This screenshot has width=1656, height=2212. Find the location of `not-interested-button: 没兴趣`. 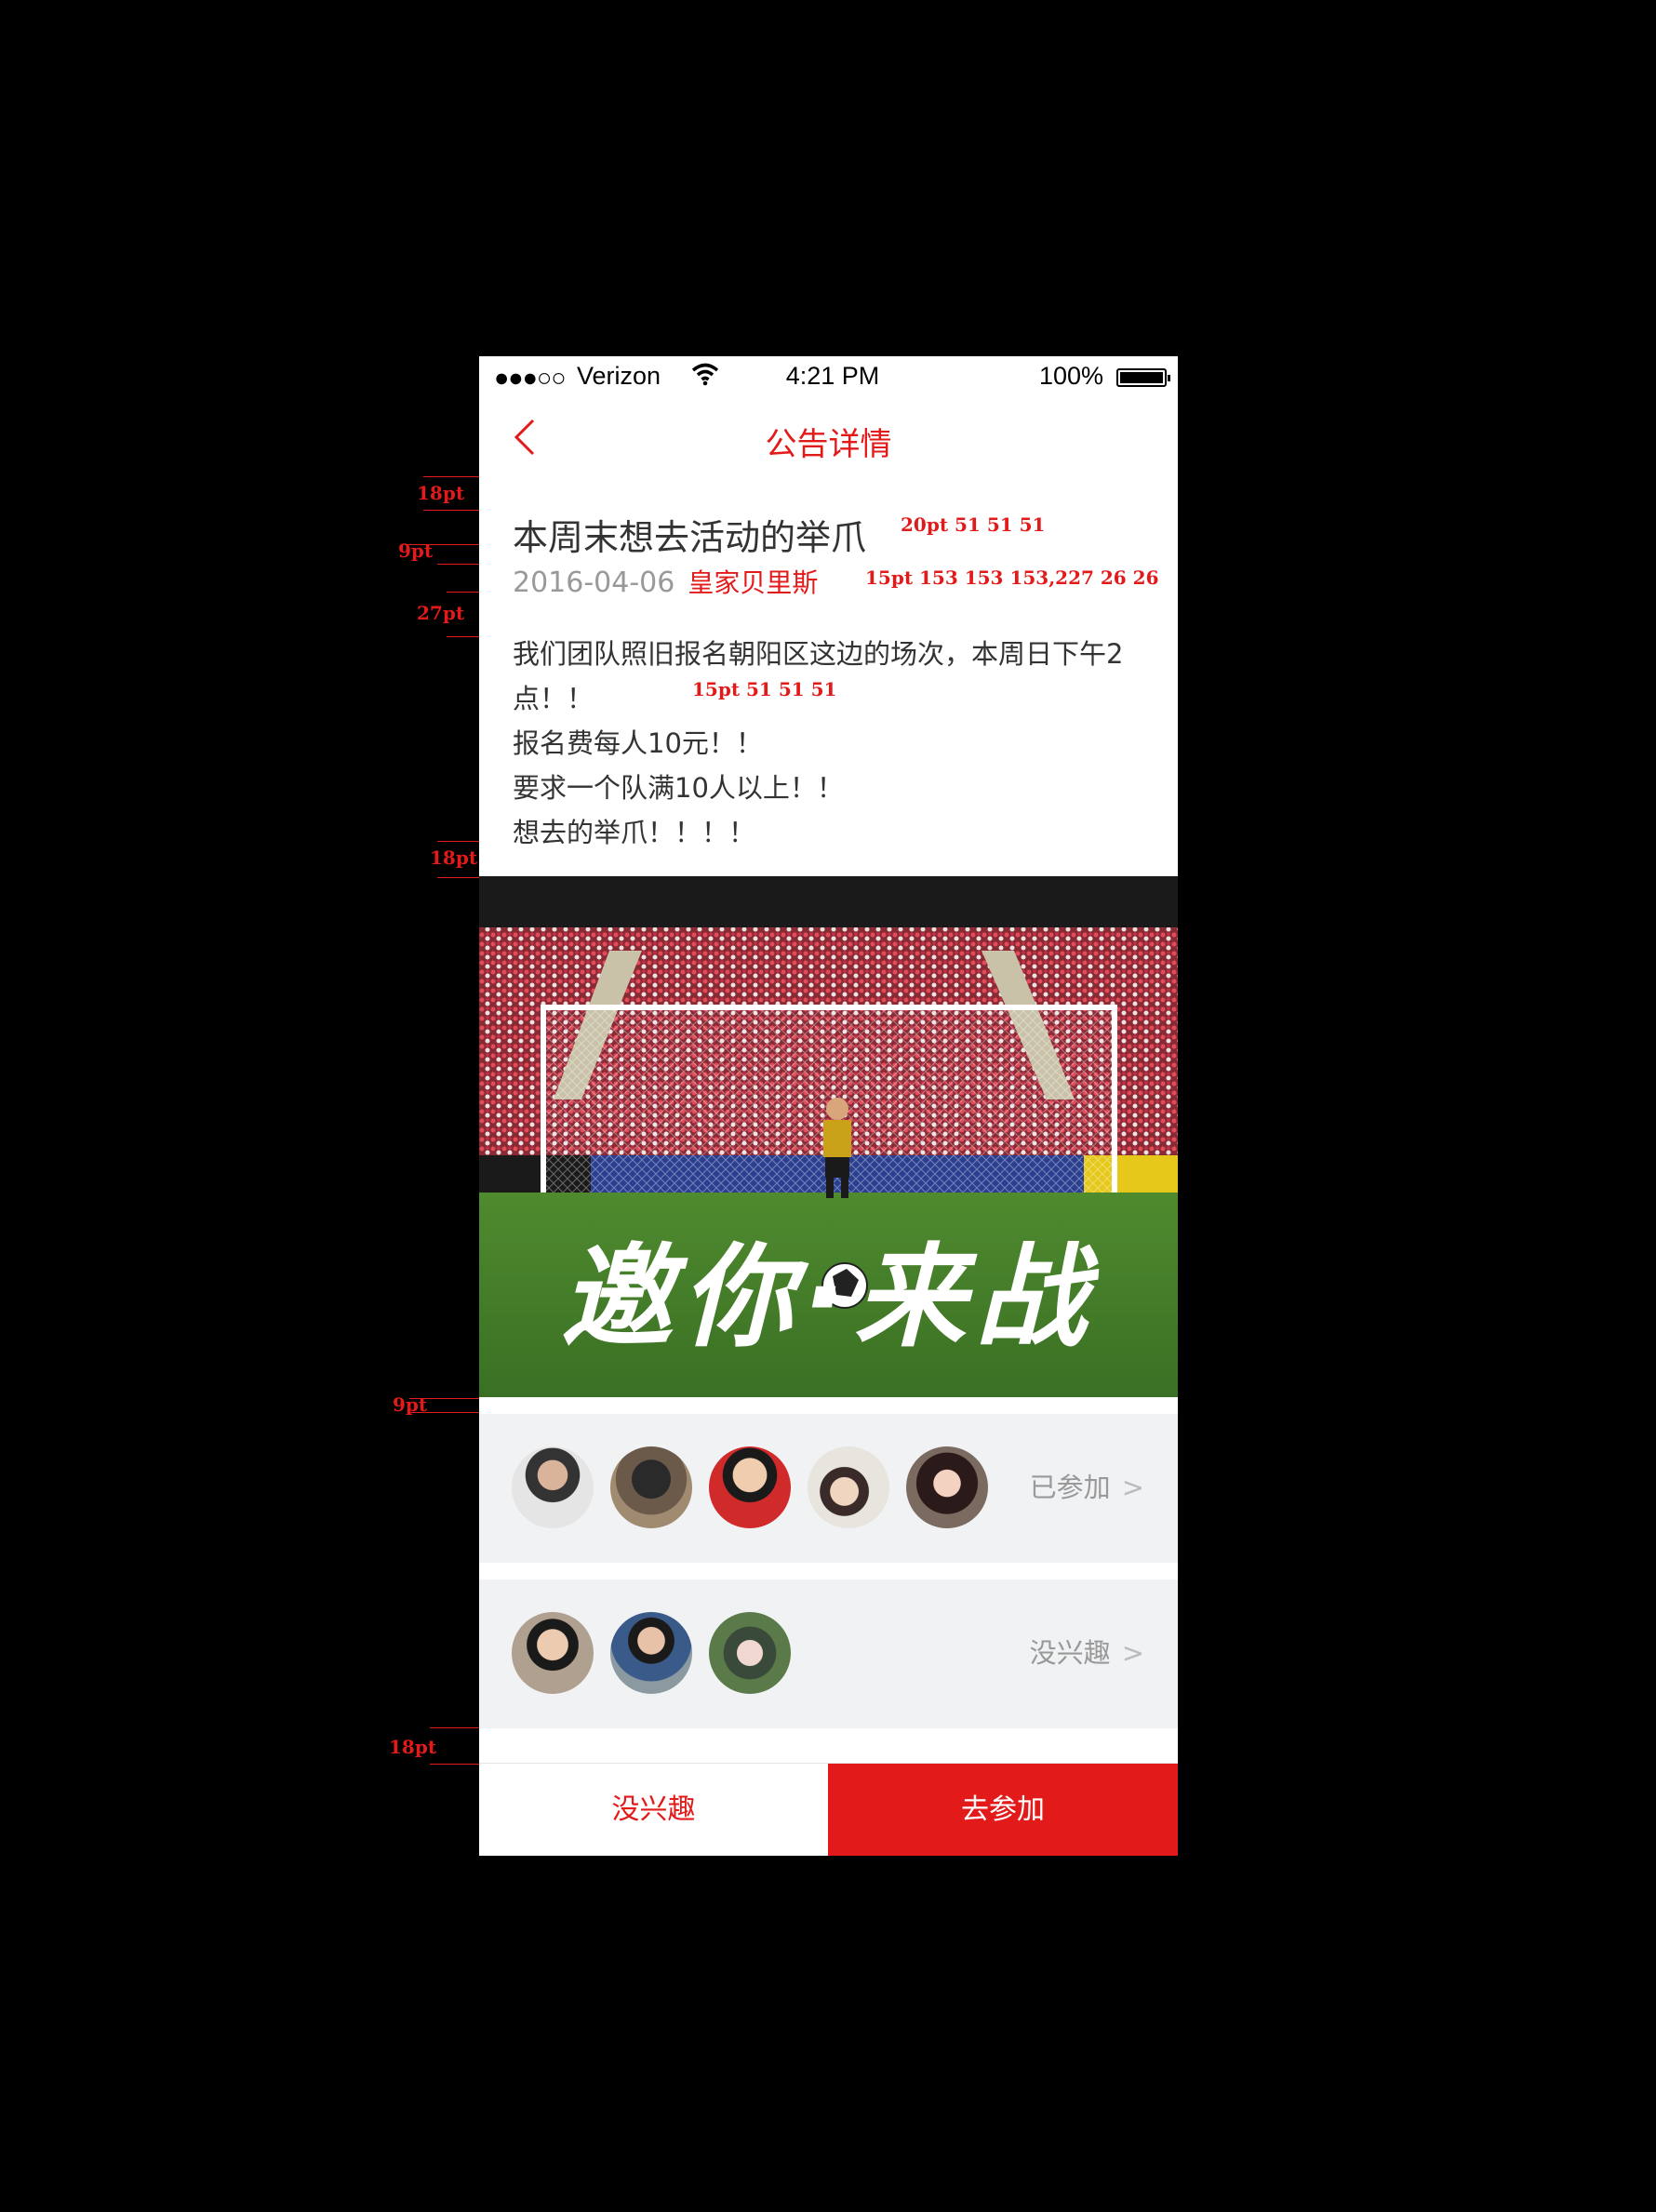

not-interested-button: 没兴趣 is located at coordinates (653, 1810).